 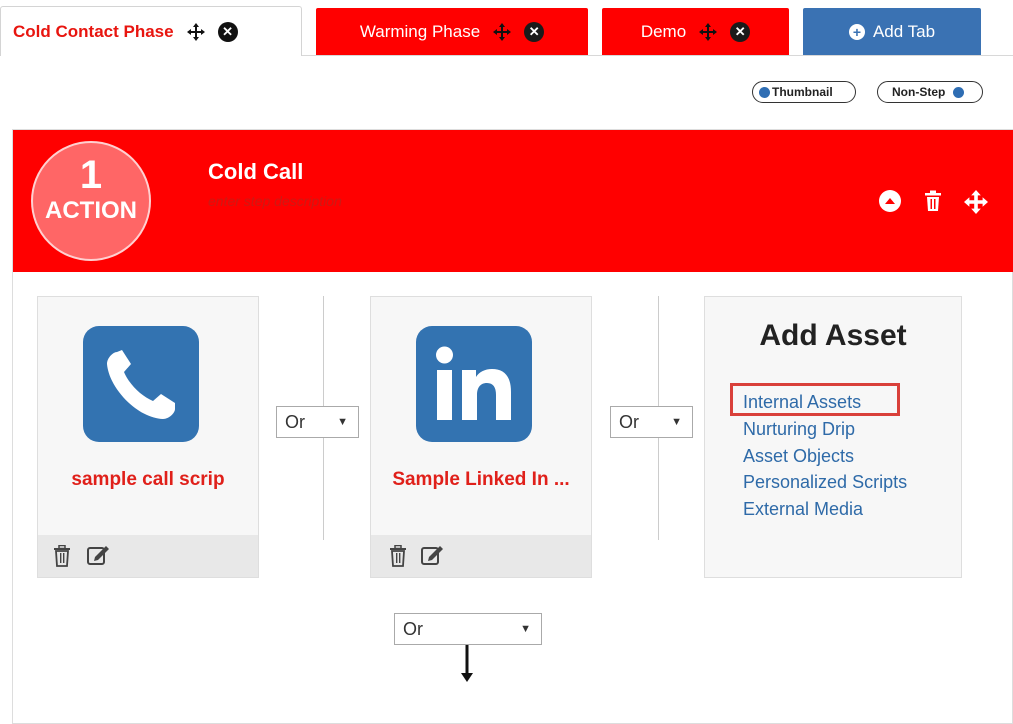 What do you see at coordinates (663, 31) in the screenshot?
I see `tab-label: Demo` at bounding box center [663, 31].